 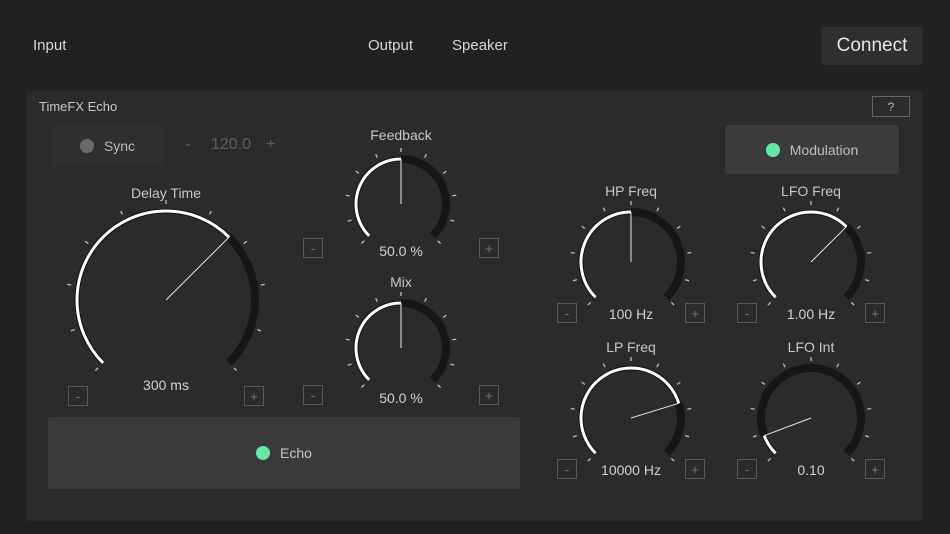 What do you see at coordinates (891, 106) in the screenshot?
I see `help-button: ?` at bounding box center [891, 106].